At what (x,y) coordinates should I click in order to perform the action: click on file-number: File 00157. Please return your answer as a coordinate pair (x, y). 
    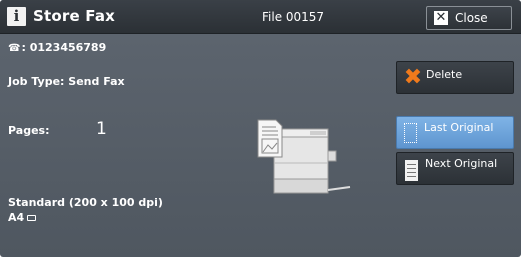
    Looking at the image, I should click on (293, 17).